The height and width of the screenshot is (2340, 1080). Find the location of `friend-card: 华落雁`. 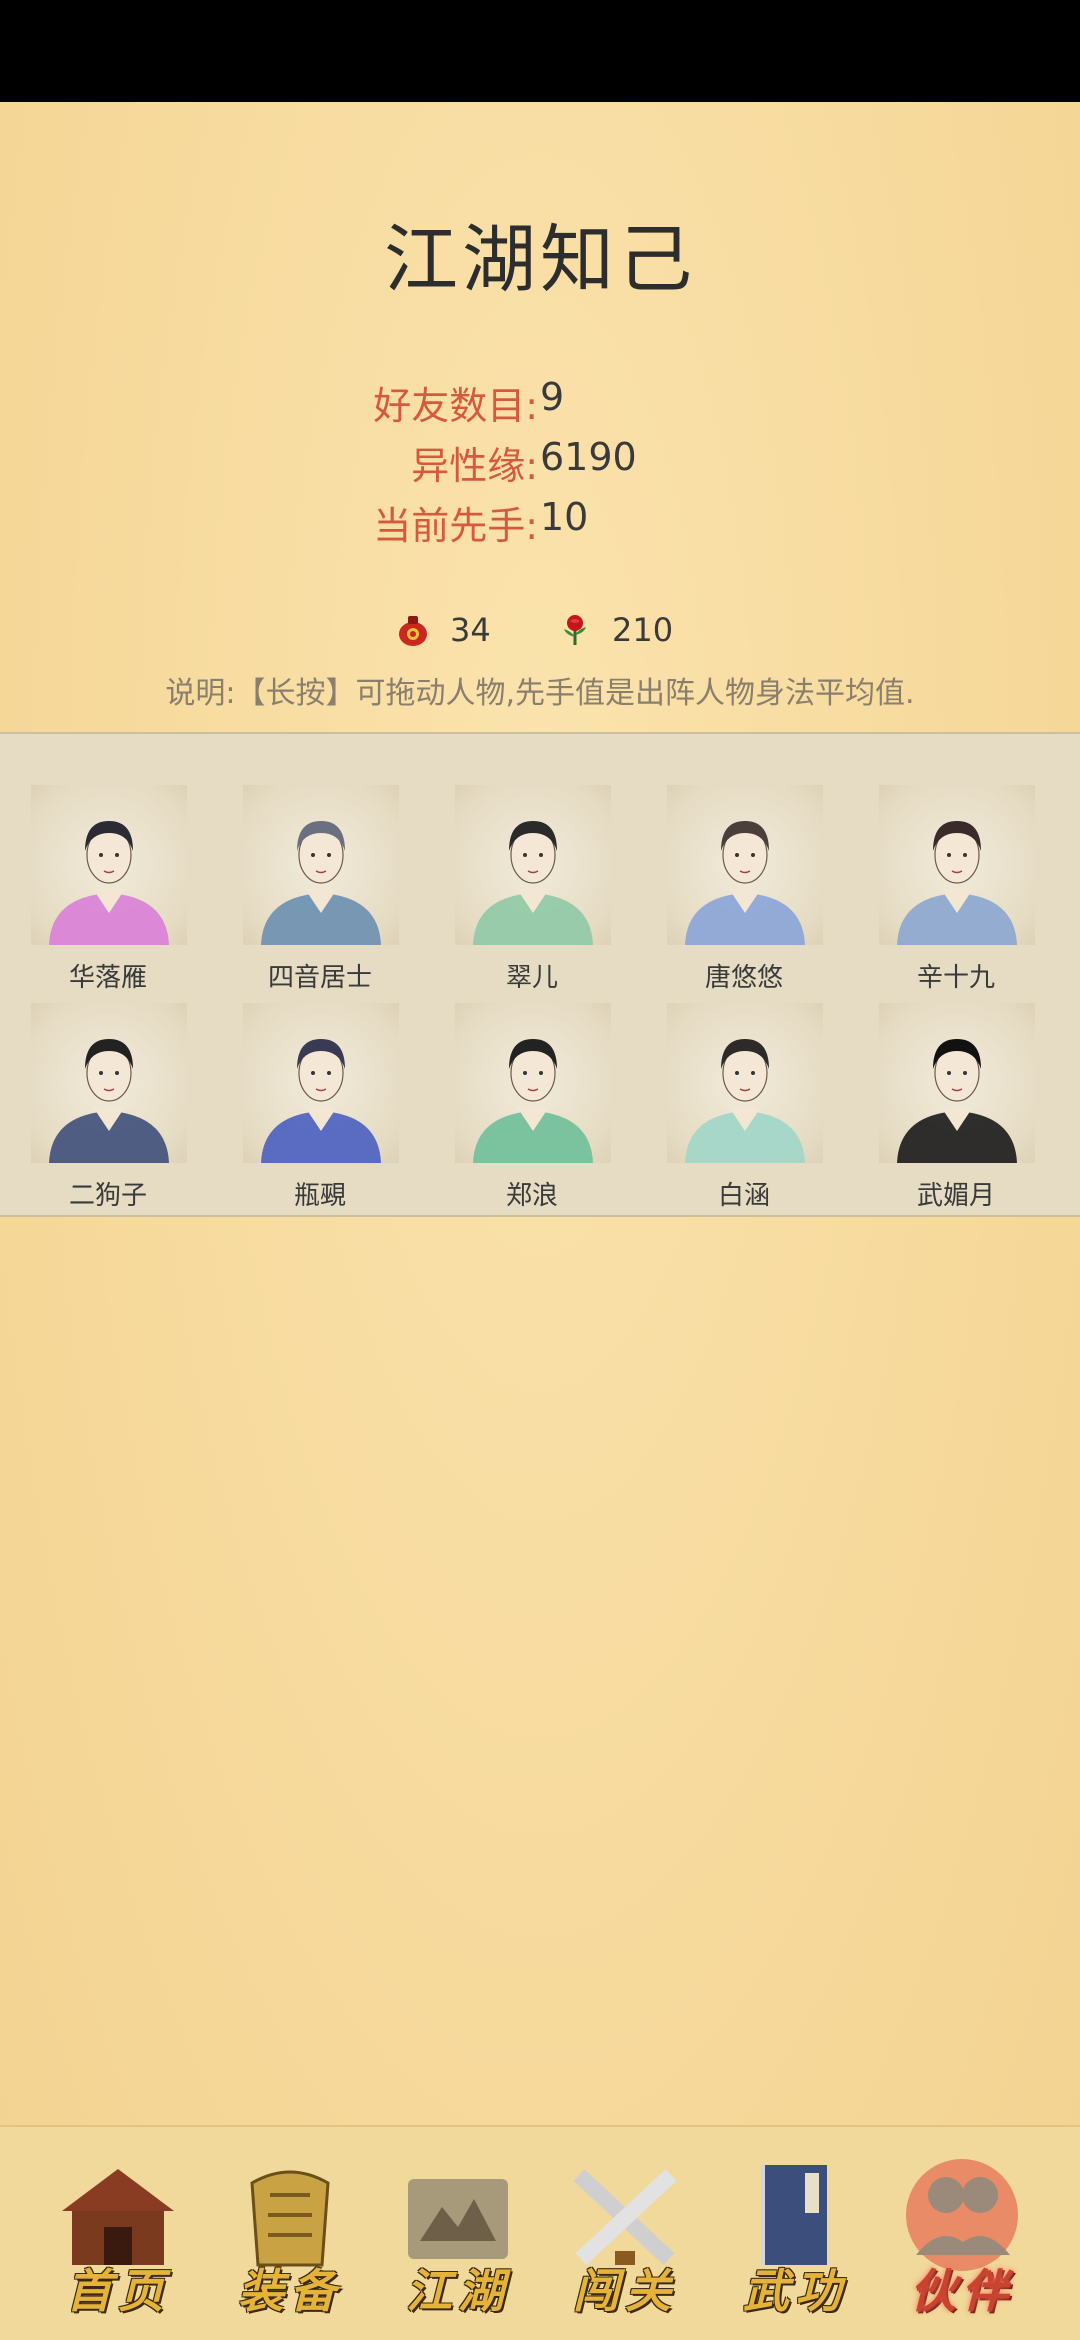

friend-card: 华落雁 is located at coordinates (108, 890).